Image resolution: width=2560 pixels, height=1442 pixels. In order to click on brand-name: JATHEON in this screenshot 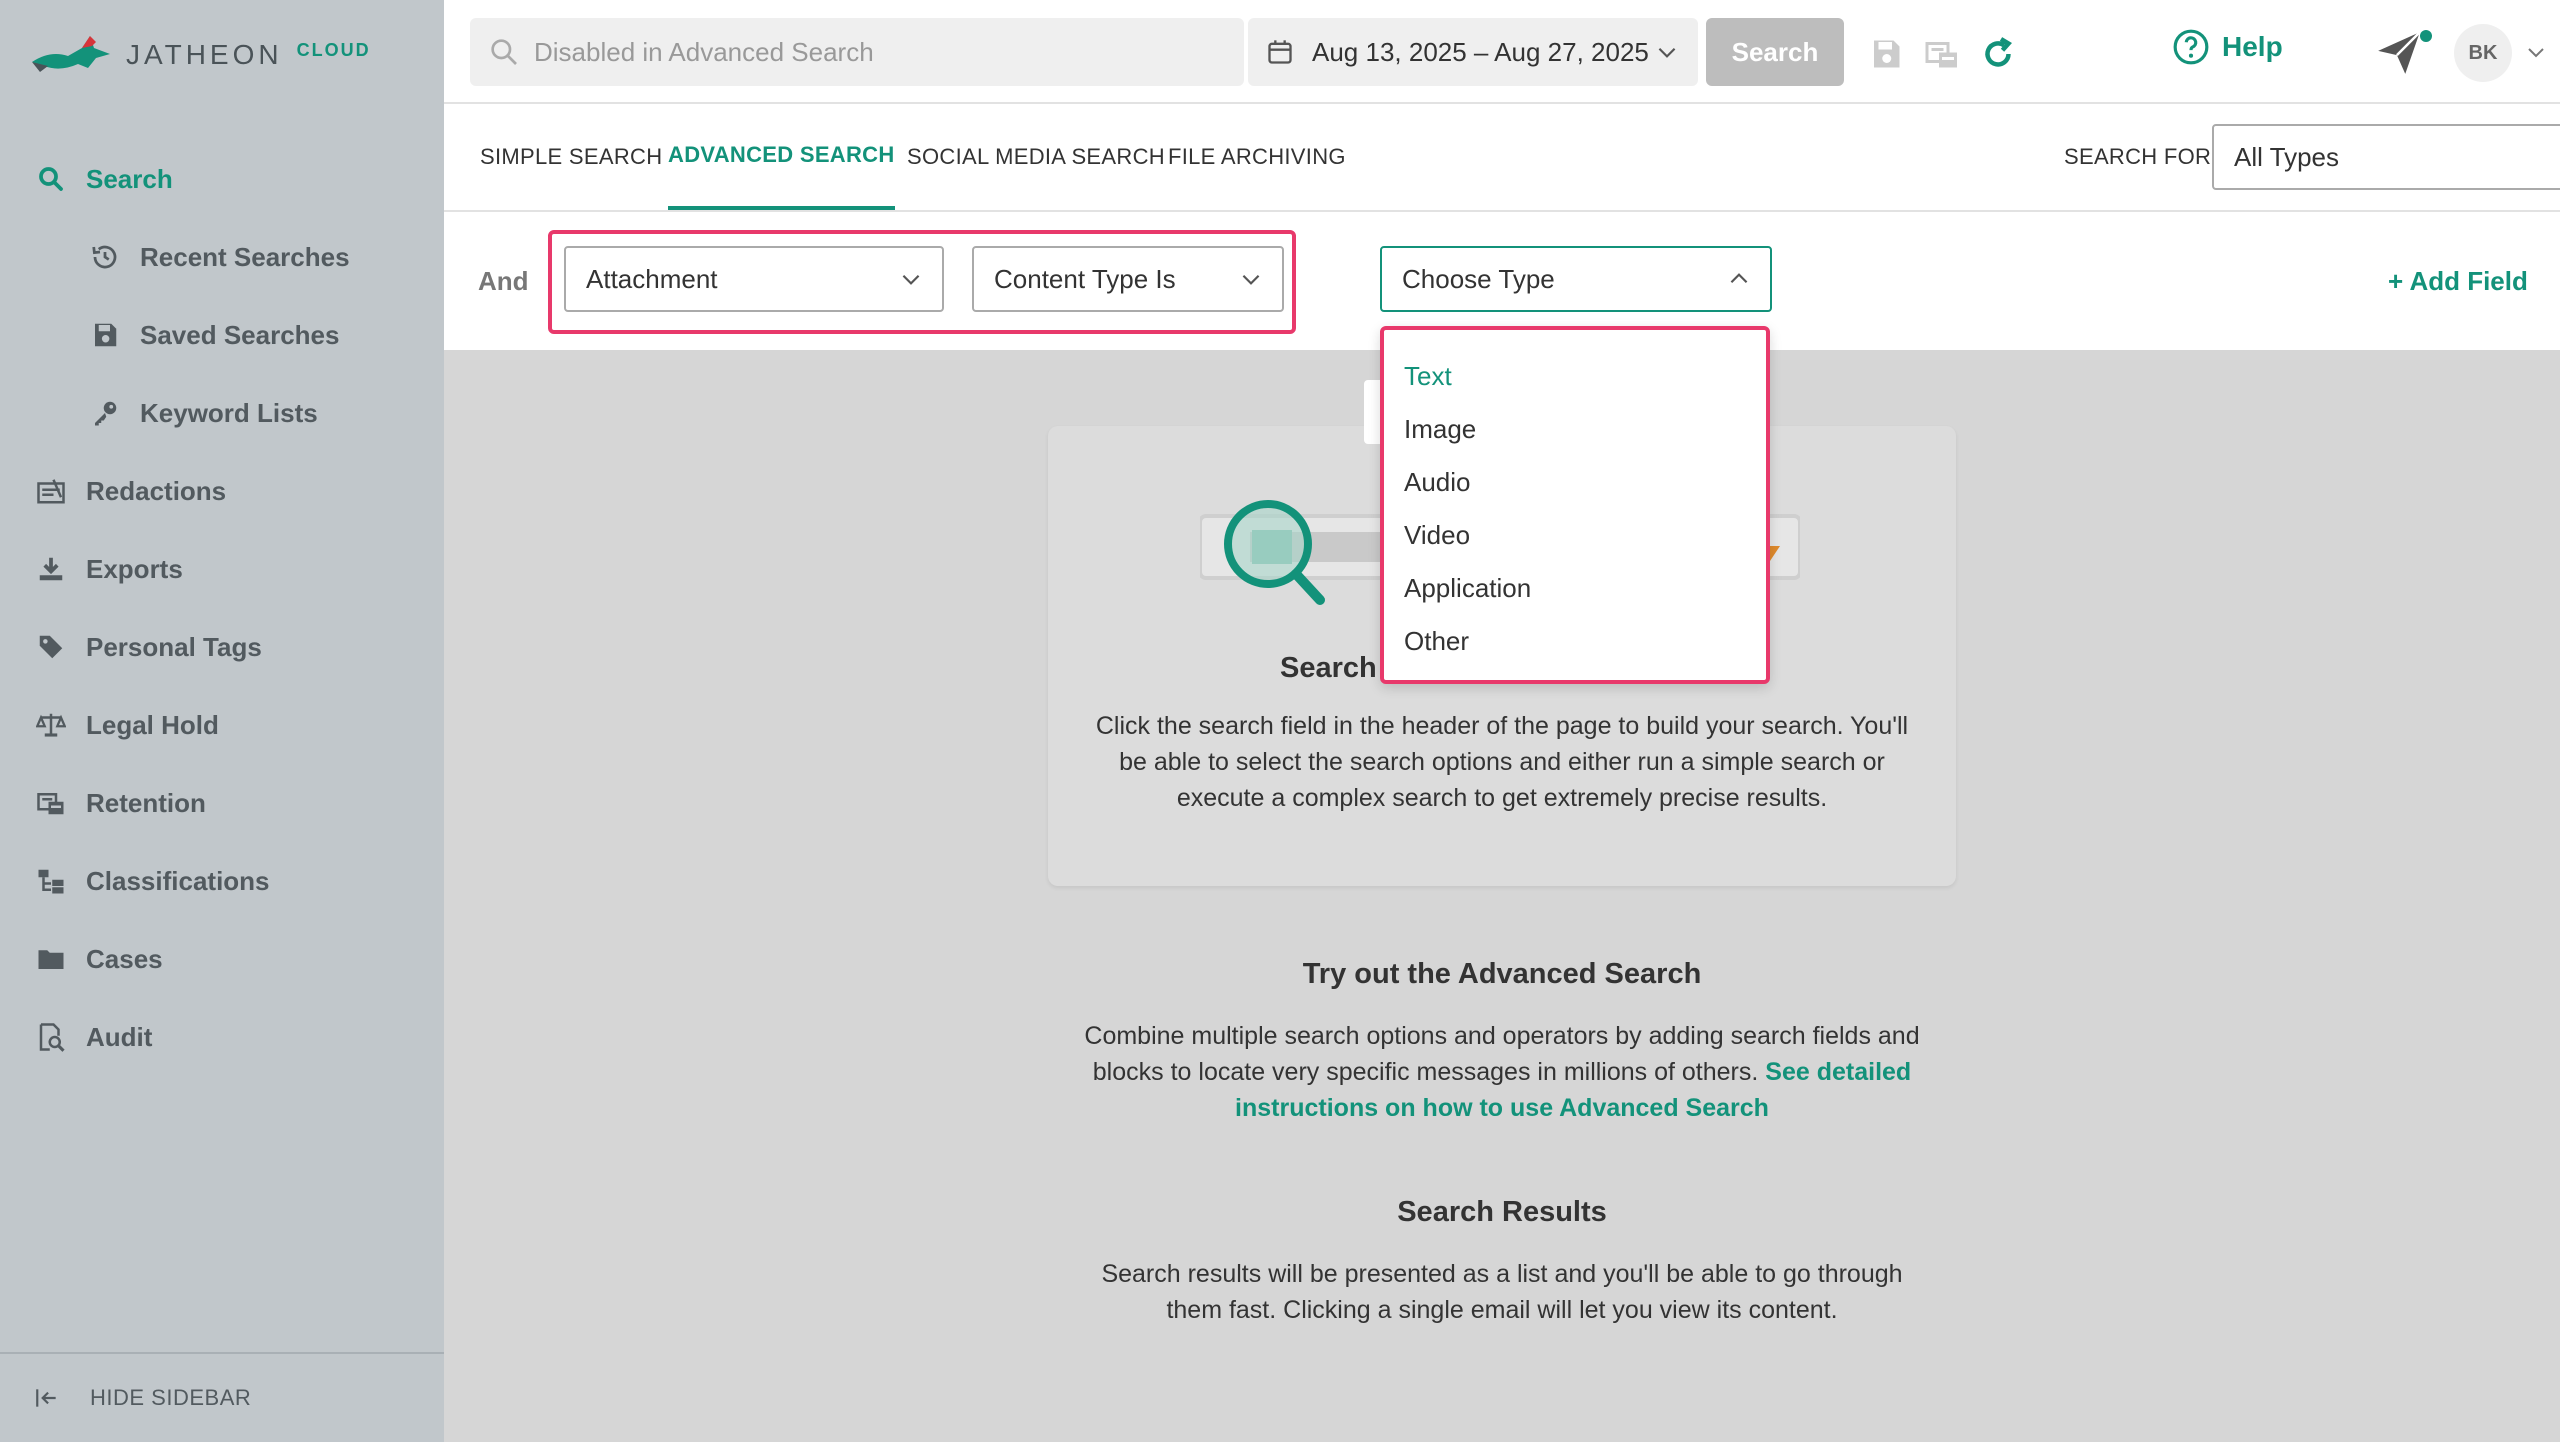, I will do `click(204, 54)`.